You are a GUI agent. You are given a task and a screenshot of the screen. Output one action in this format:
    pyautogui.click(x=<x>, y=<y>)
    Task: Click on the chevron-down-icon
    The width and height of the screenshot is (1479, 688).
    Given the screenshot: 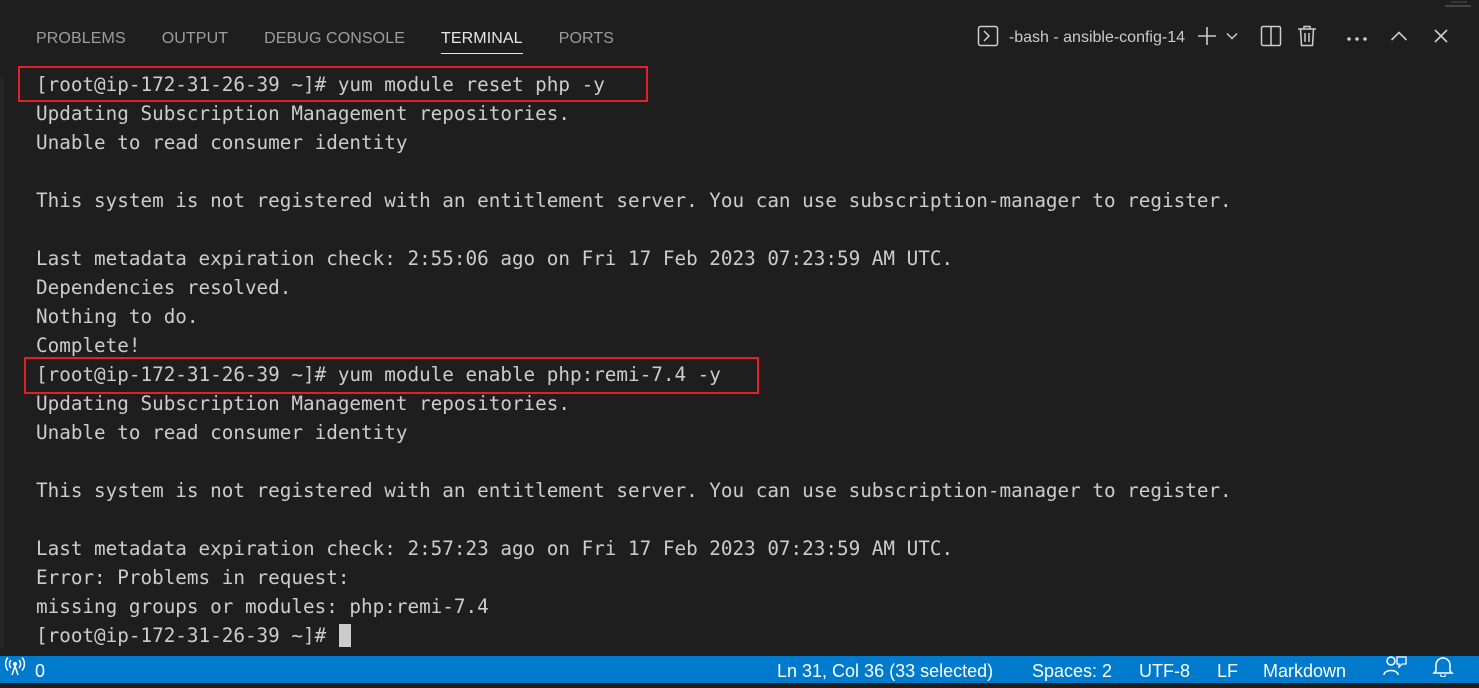 What is the action you would take?
    pyautogui.click(x=1232, y=38)
    